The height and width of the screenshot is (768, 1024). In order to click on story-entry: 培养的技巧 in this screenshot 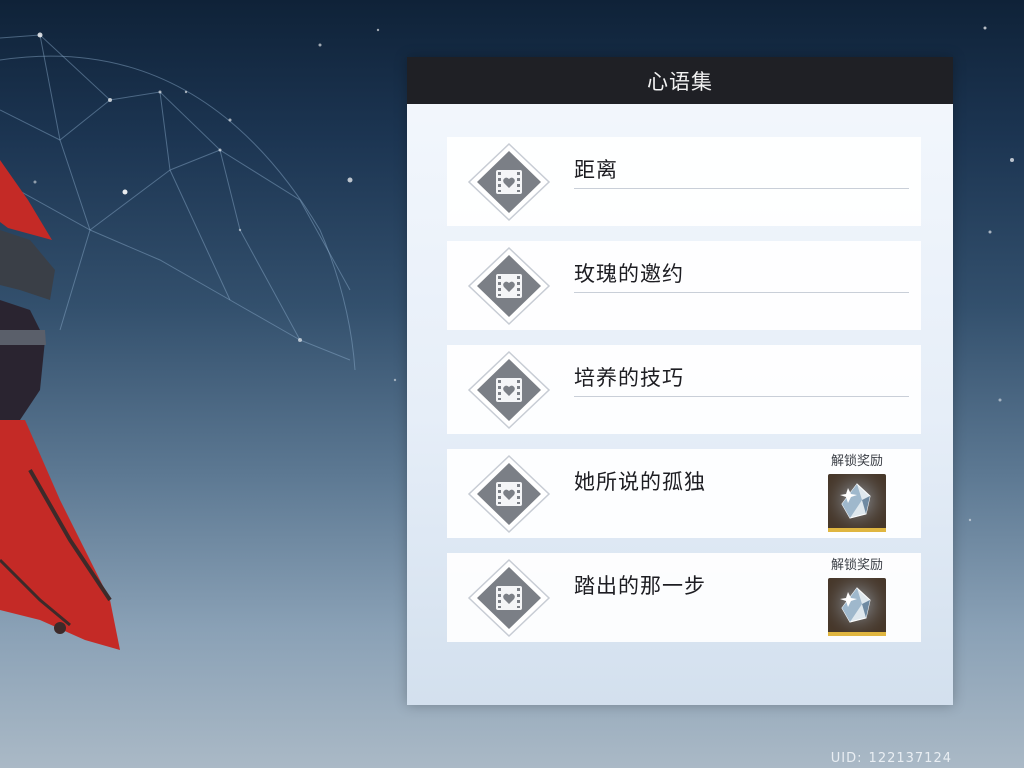, I will do `click(684, 389)`.